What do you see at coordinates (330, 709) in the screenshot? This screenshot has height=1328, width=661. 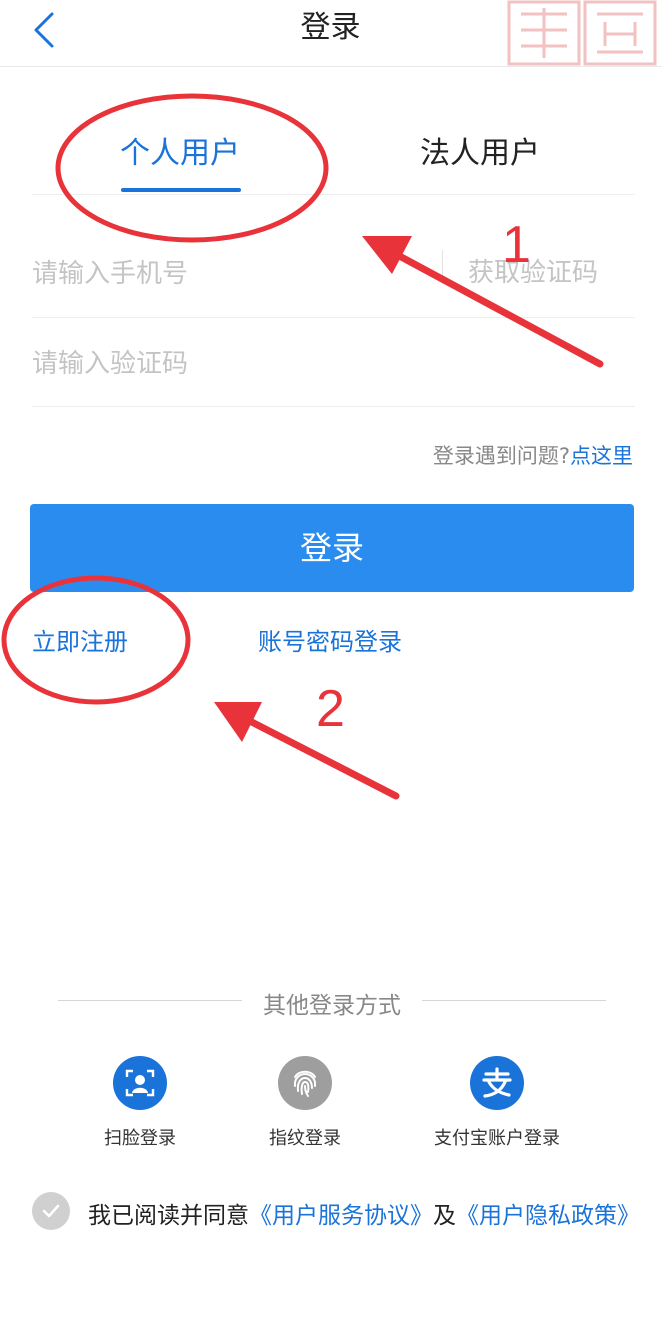 I see `annotation-label-2: 2` at bounding box center [330, 709].